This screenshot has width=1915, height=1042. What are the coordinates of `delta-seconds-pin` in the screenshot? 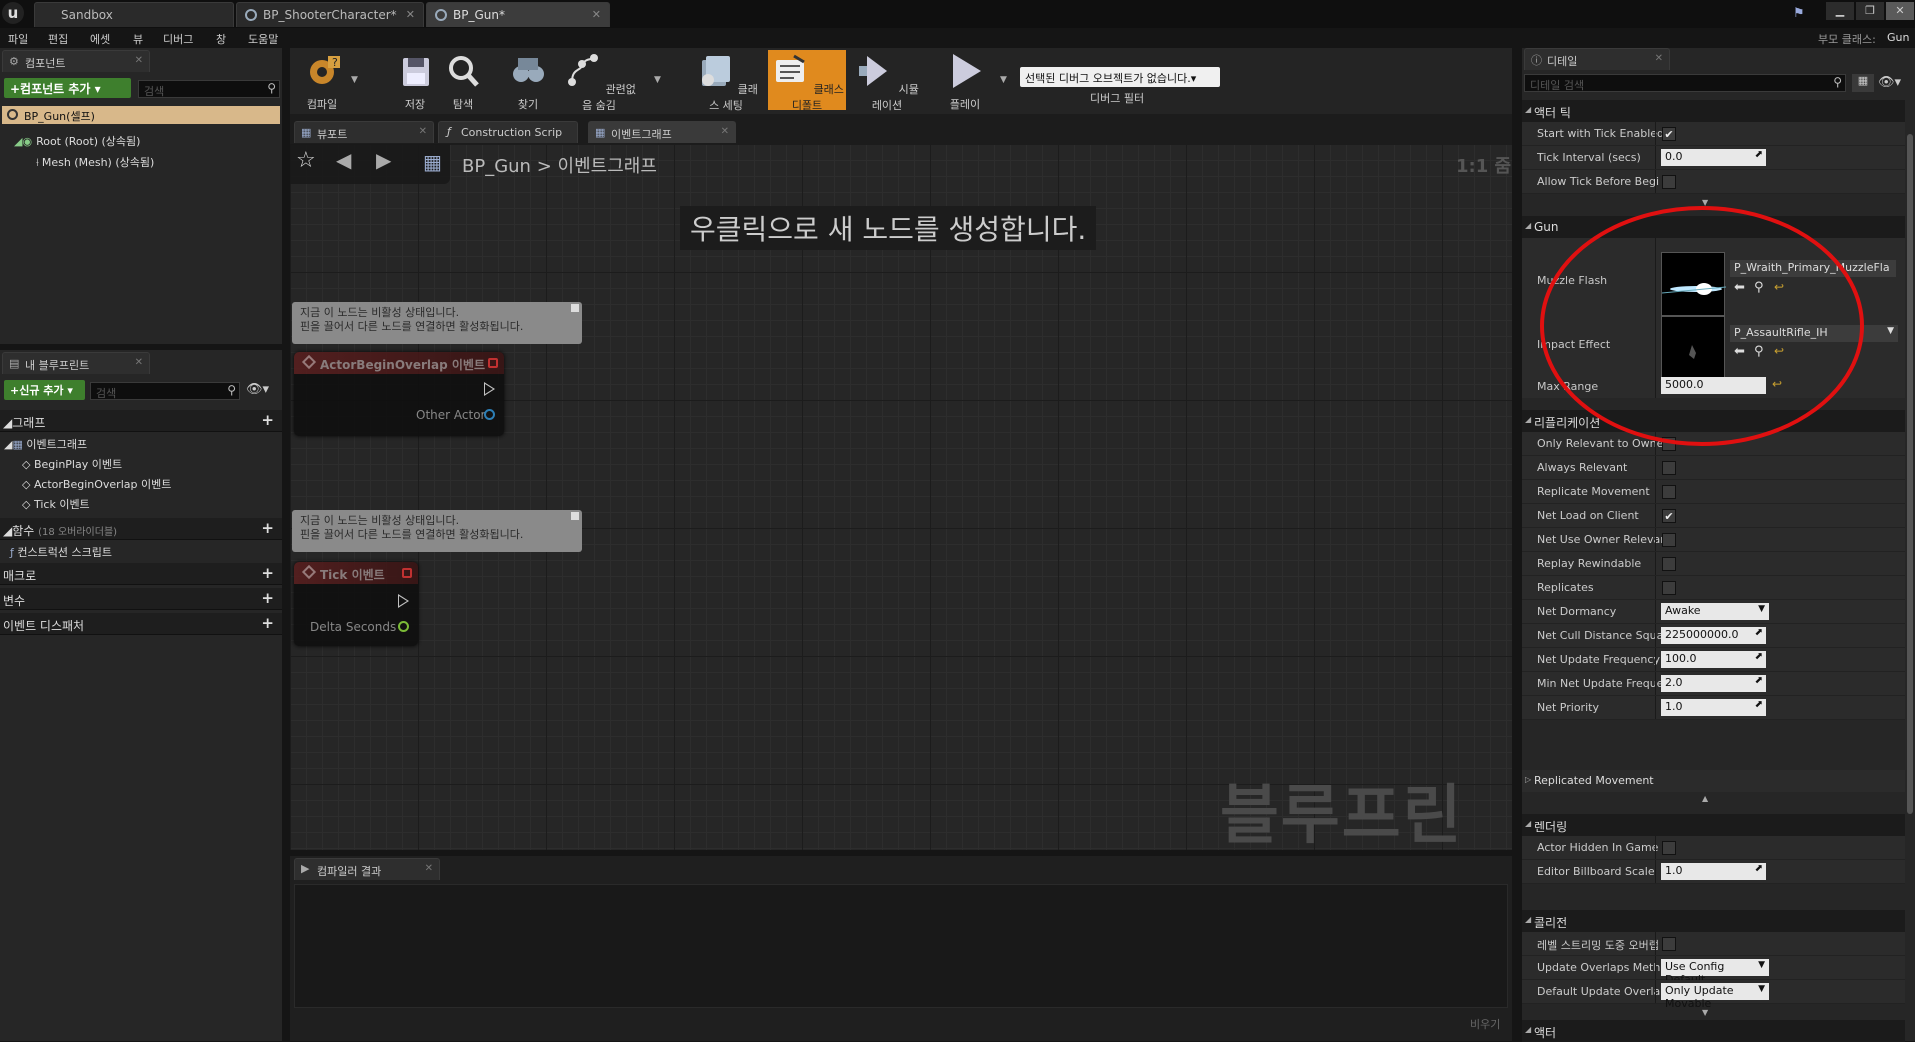 It's located at (403, 626).